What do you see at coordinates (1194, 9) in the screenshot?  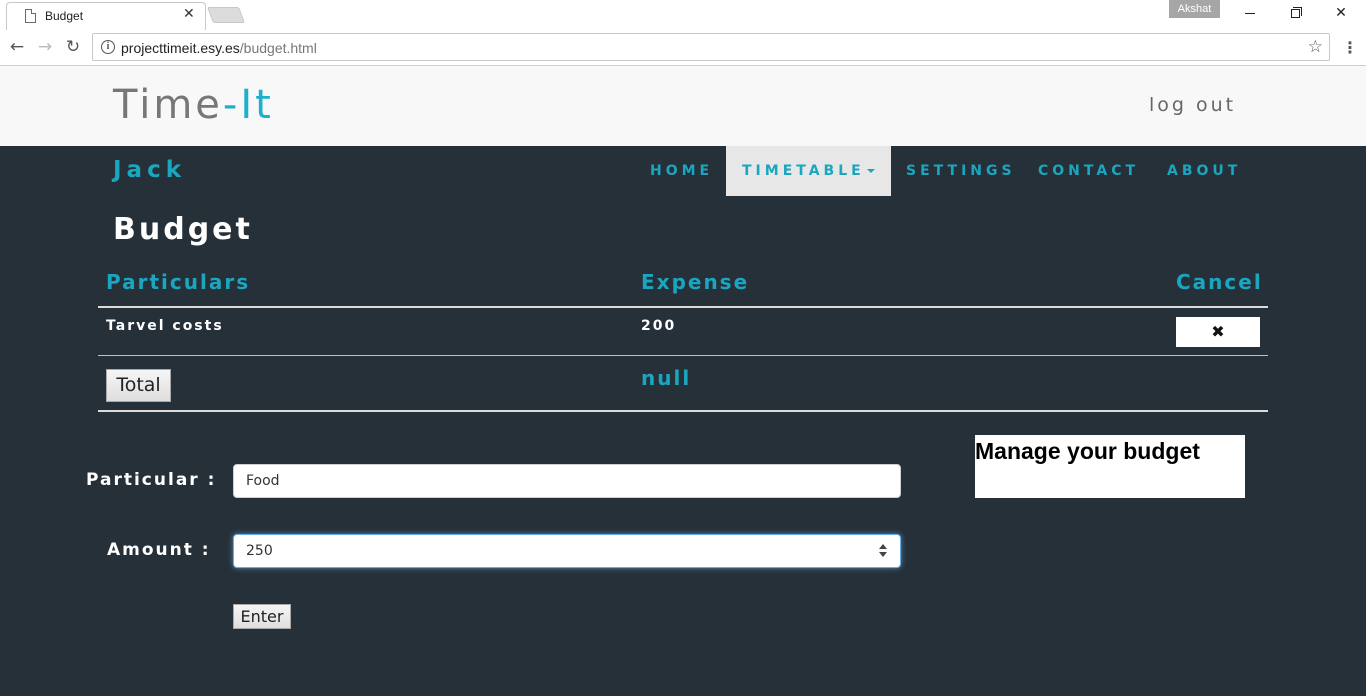 I see `profile-badge: Akshat` at bounding box center [1194, 9].